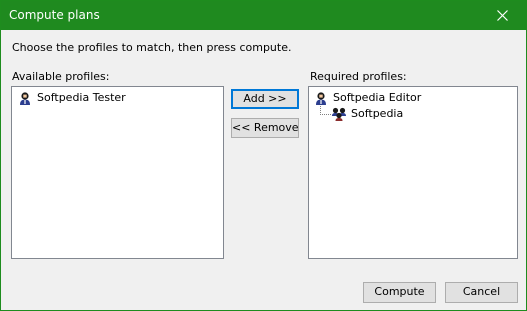  I want to click on list-item: Softpedia Tester, so click(113, 98).